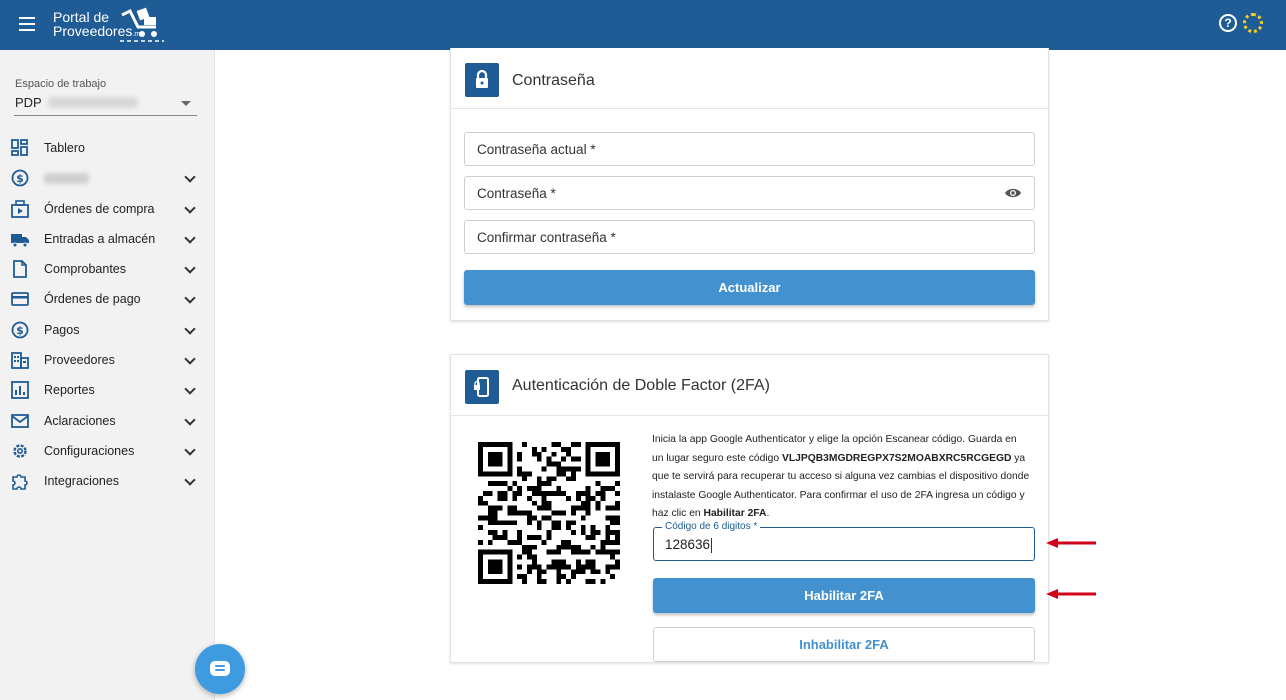  I want to click on bar-chart-icon, so click(20, 390).